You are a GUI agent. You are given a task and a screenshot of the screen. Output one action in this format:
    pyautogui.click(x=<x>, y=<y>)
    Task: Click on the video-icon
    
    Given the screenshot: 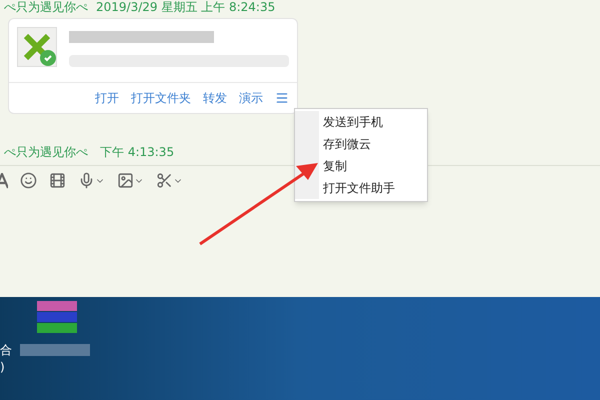 What is the action you would take?
    pyautogui.click(x=57, y=180)
    